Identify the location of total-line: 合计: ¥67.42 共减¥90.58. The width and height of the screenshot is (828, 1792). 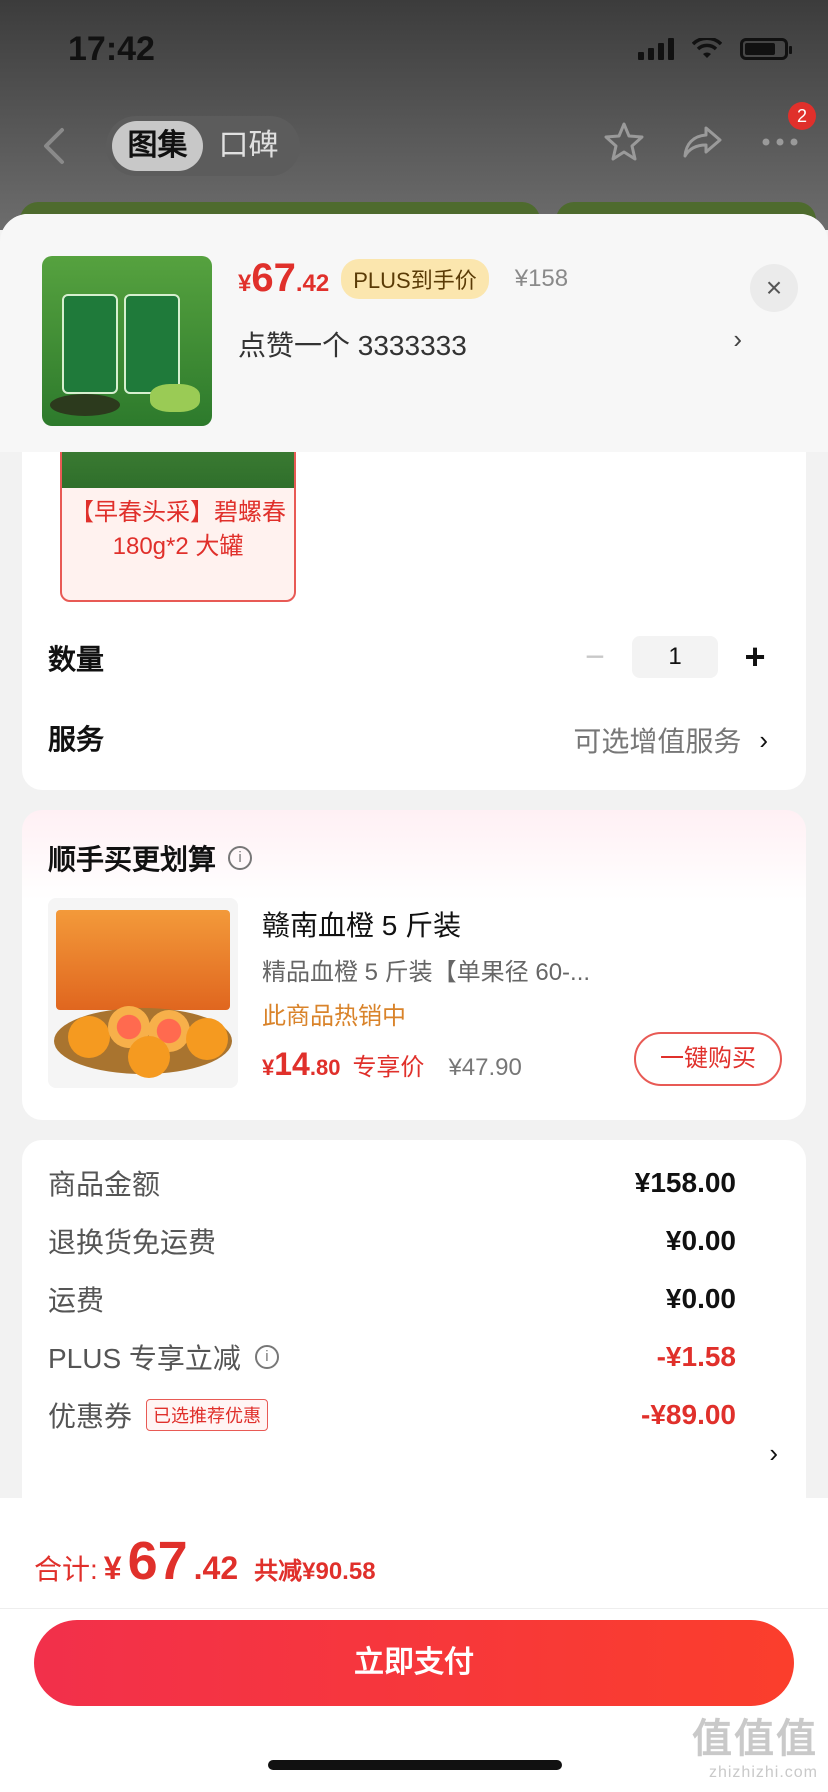
(205, 1561).